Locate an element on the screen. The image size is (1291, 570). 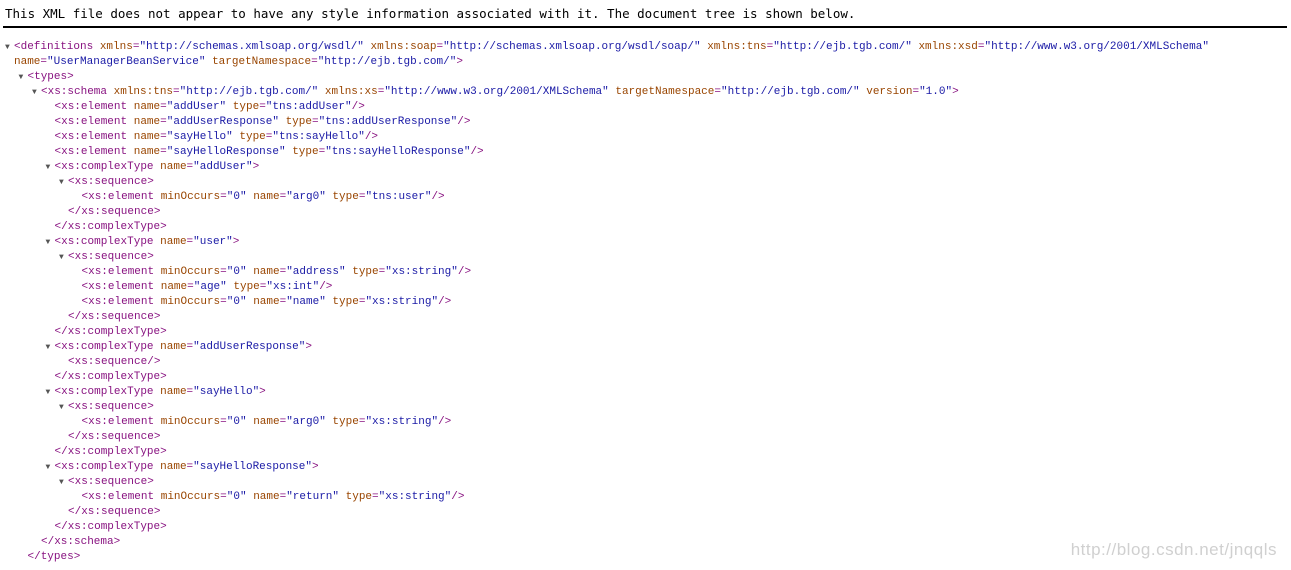
xml-line: ▼ <xs:complexType name="sayHello"> is located at coordinates (645, 392).